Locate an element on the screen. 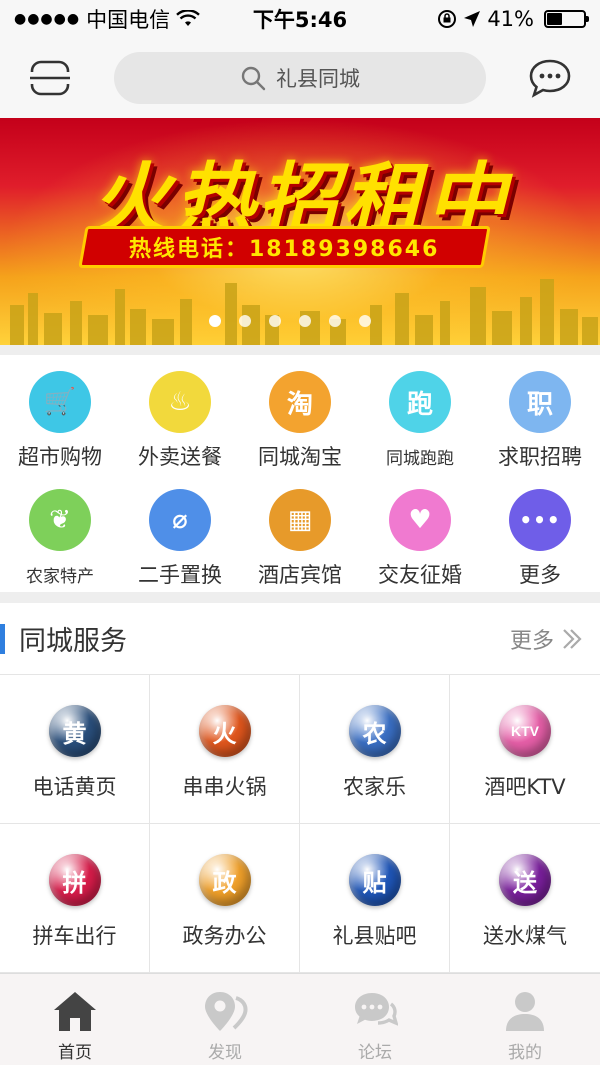 This screenshot has width=600, height=1065. search-icon is located at coordinates (253, 78).